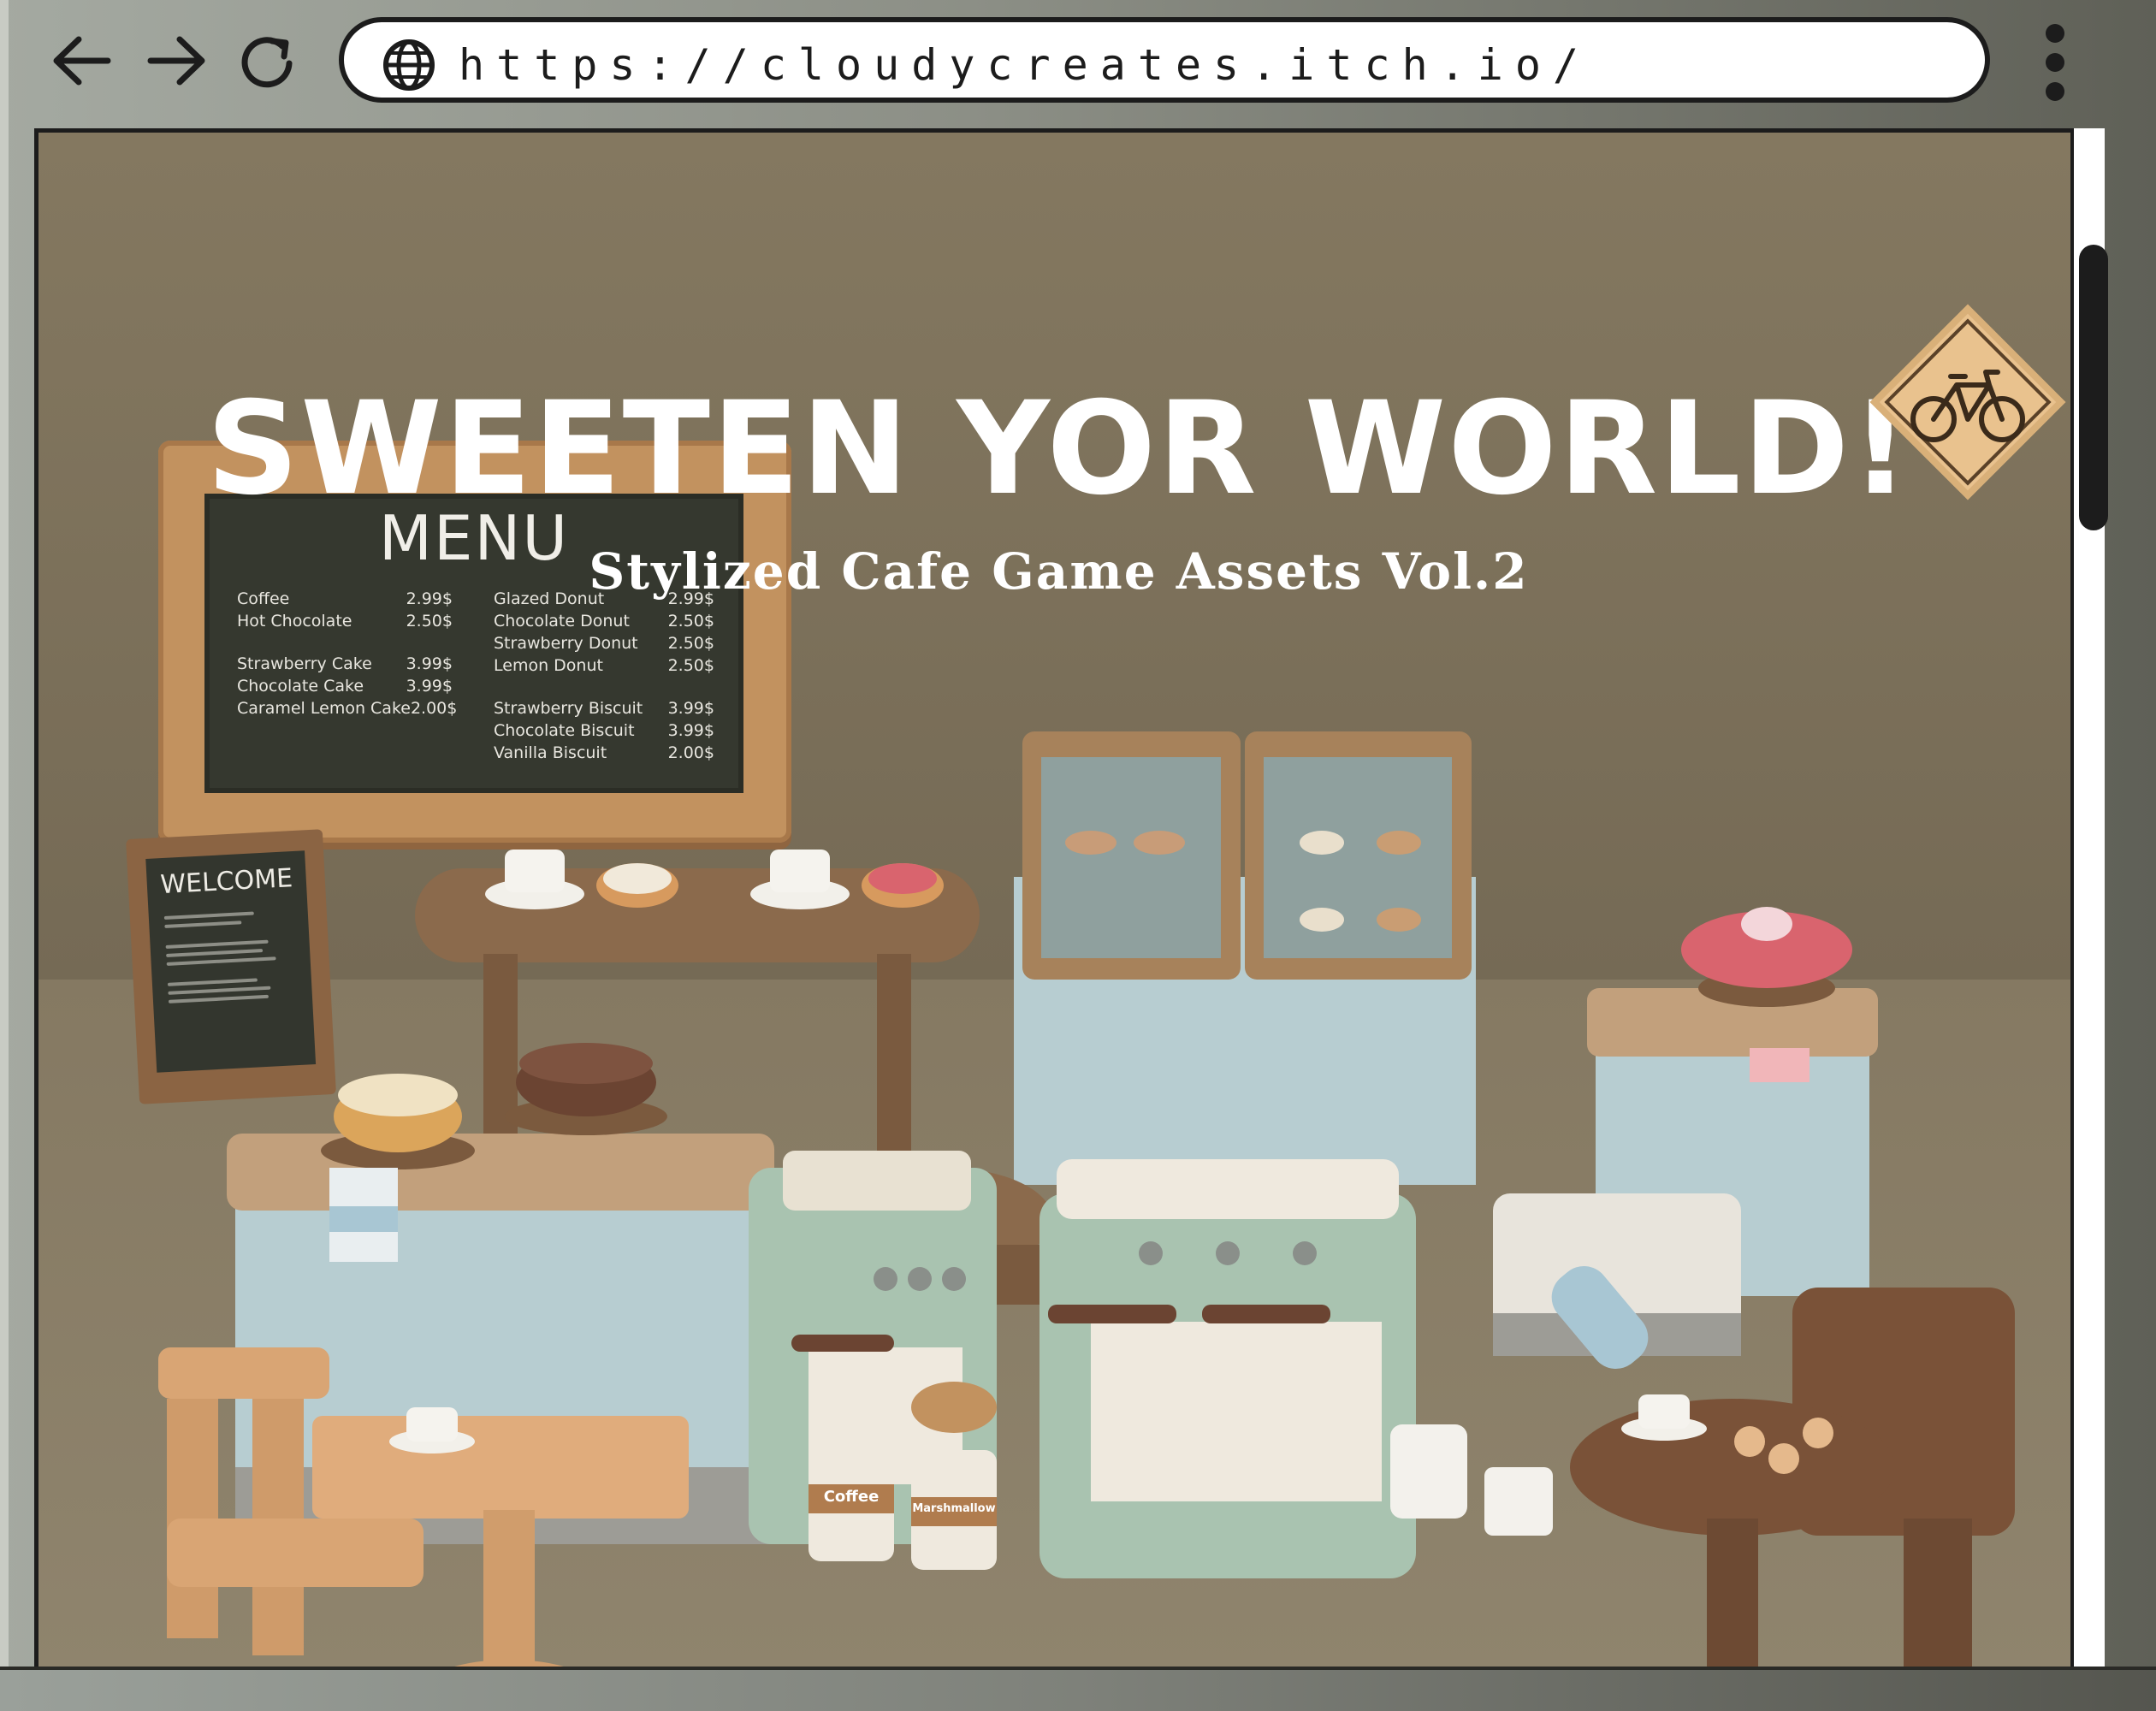 The width and height of the screenshot is (2156, 1711). I want to click on menu-item: Strawberry Cake 3.99$, so click(345, 663).